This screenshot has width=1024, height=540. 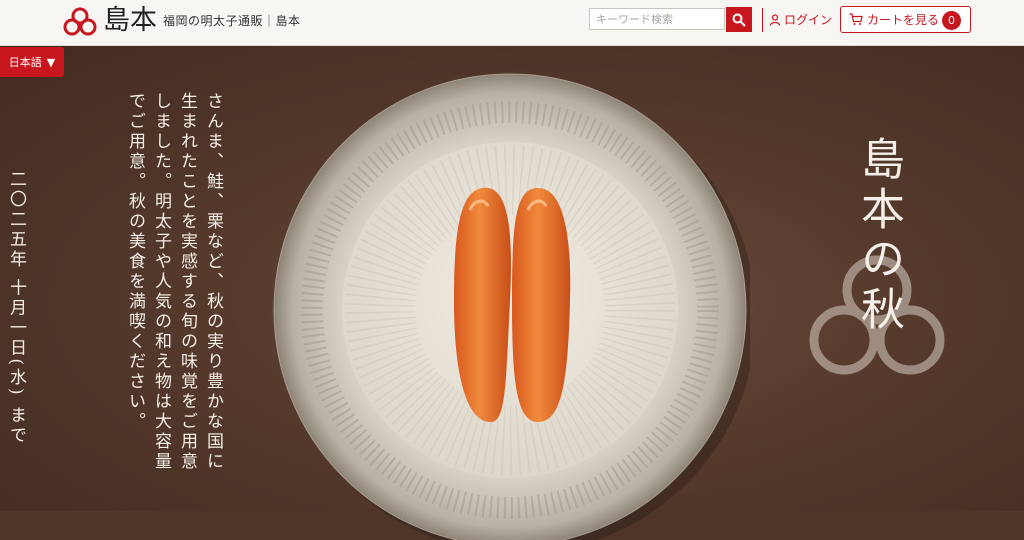 I want to click on shimamoto-crest-icon, so click(x=80, y=22).